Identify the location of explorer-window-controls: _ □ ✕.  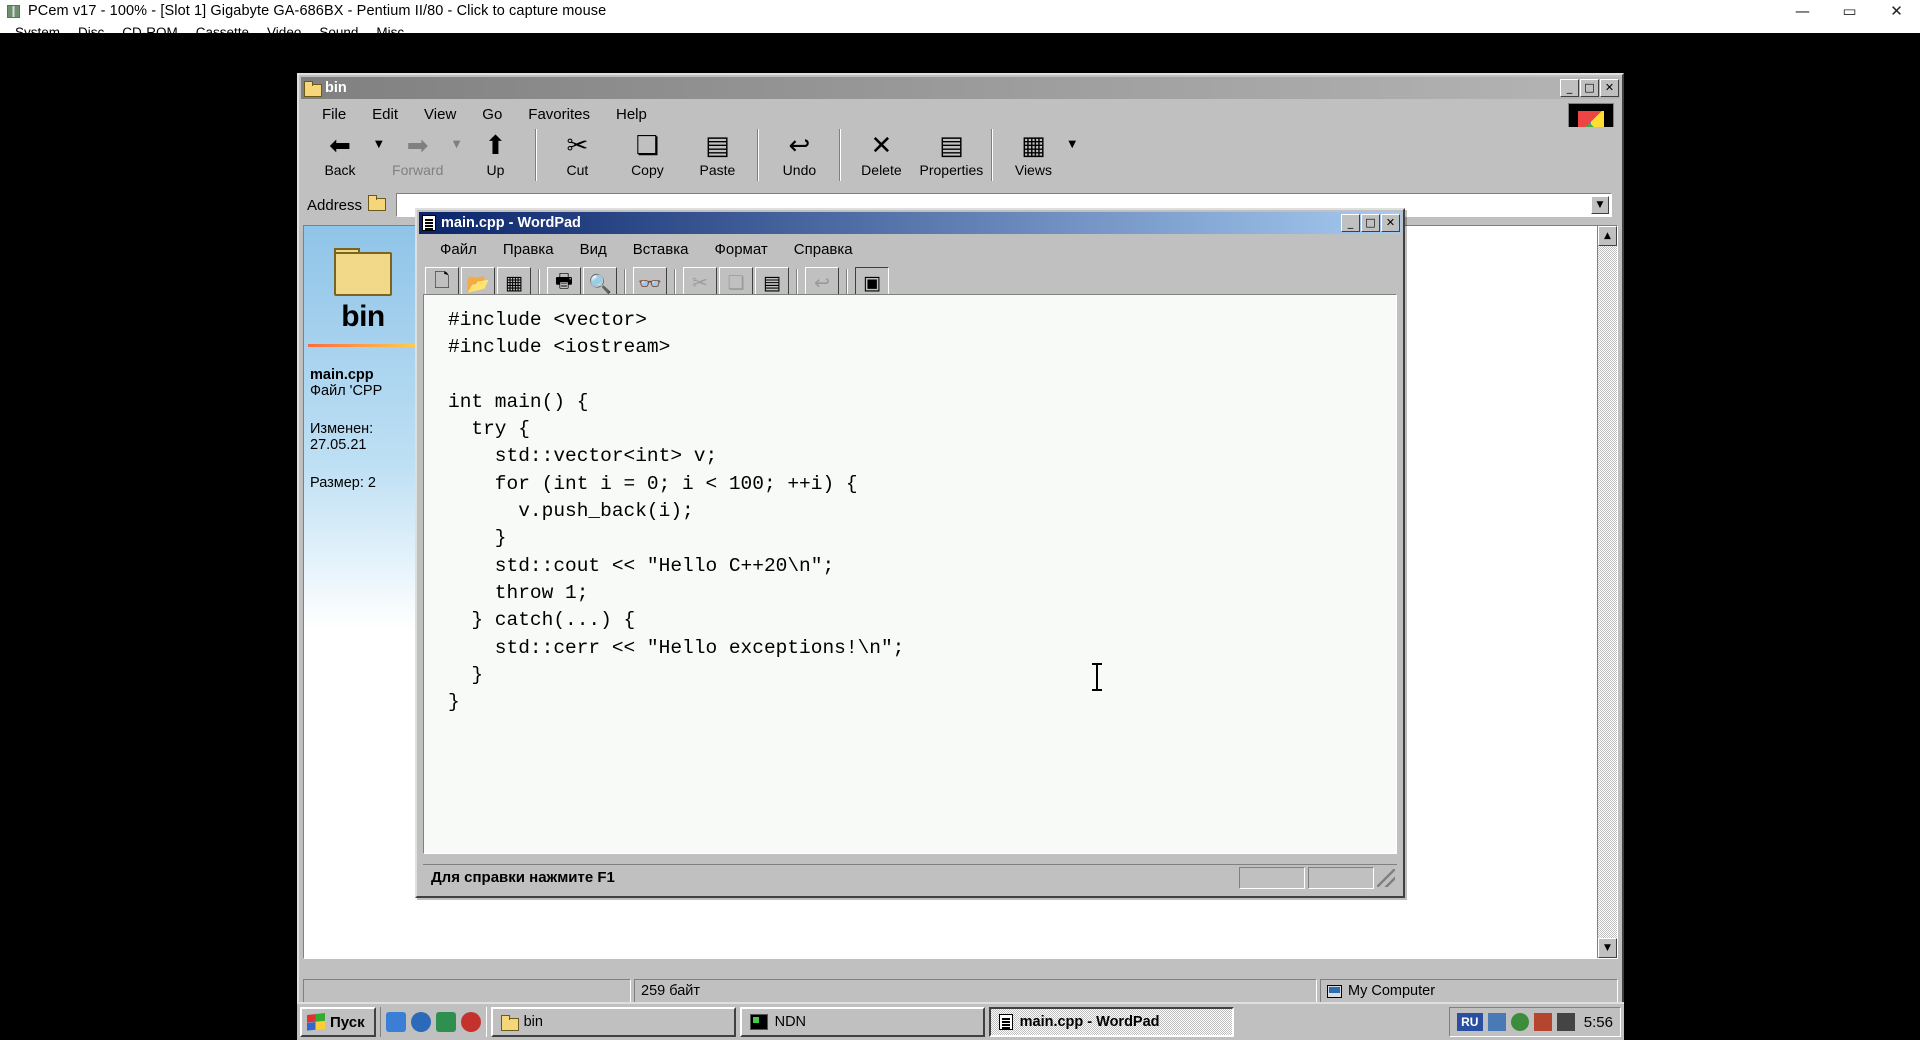
(1590, 88).